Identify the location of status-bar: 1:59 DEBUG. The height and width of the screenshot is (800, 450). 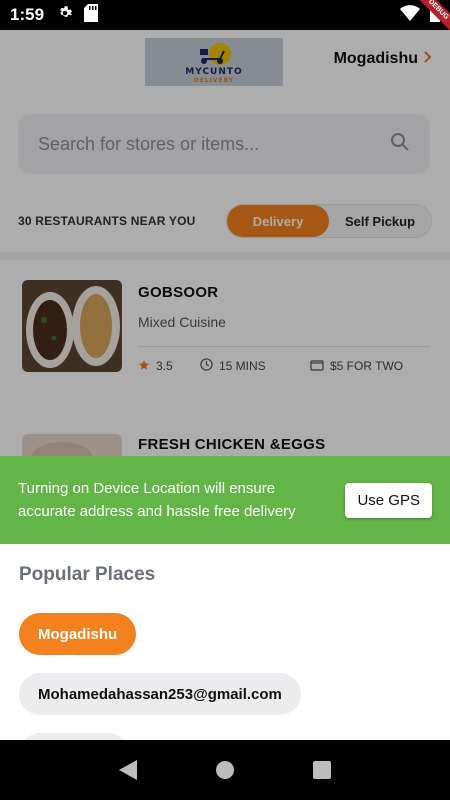
(225, 18).